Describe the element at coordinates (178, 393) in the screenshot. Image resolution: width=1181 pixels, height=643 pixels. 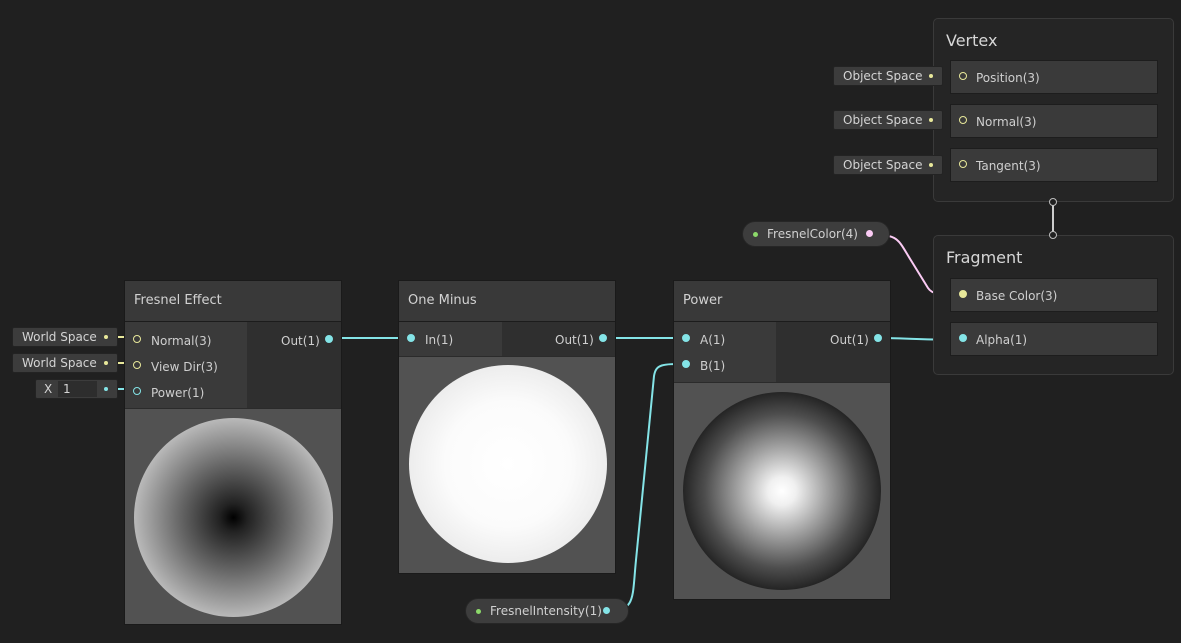
I see `port-label: Power(1)` at that location.